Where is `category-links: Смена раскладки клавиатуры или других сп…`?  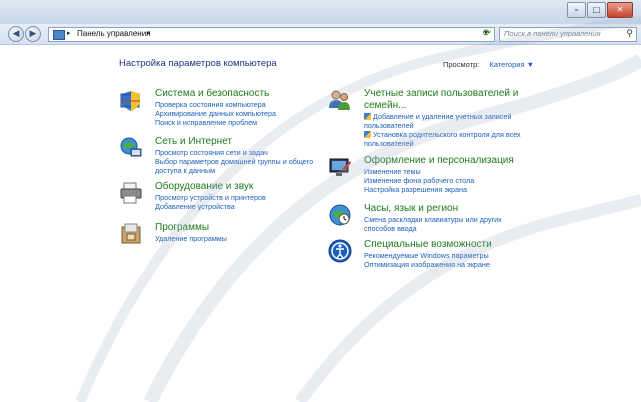
category-links: Смена раскладки клавиатуры или других сп… is located at coordinates (433, 224).